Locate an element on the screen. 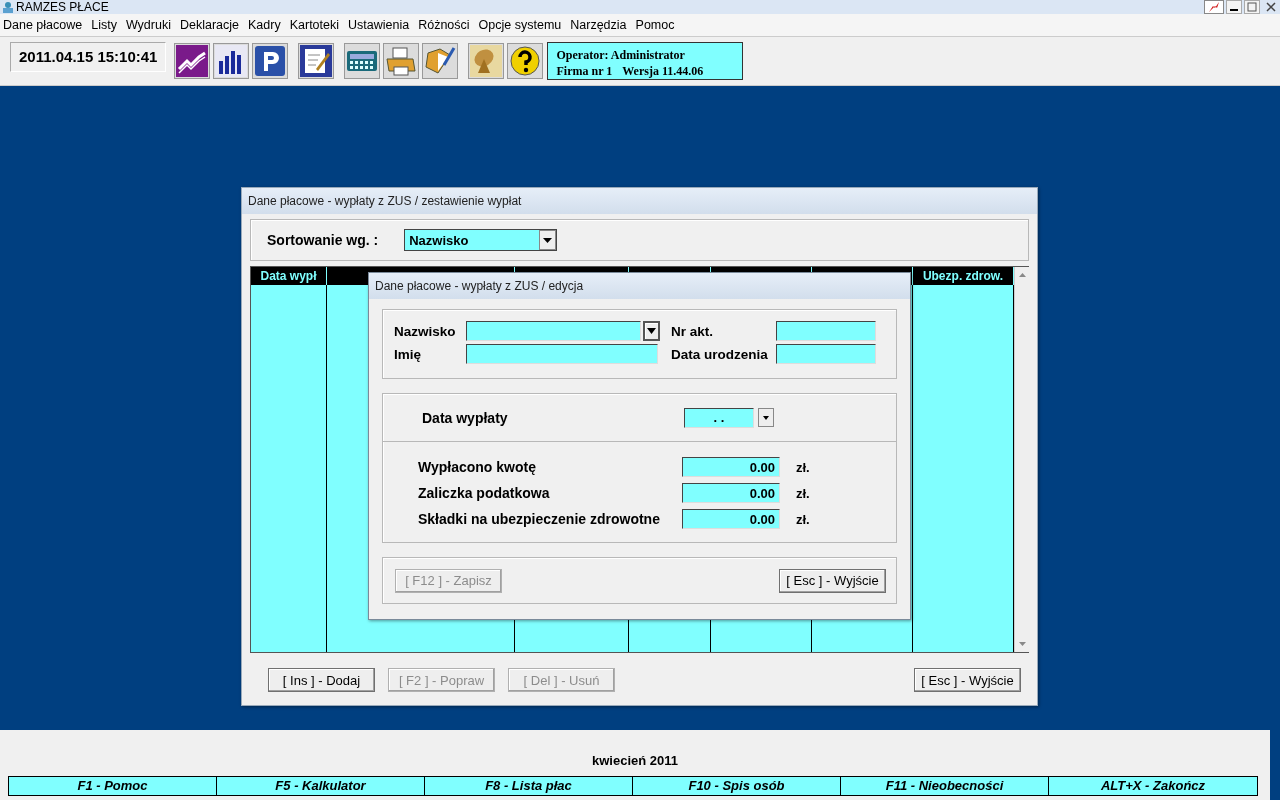 The width and height of the screenshot is (1280, 800). menu-item: Listy is located at coordinates (105, 25).